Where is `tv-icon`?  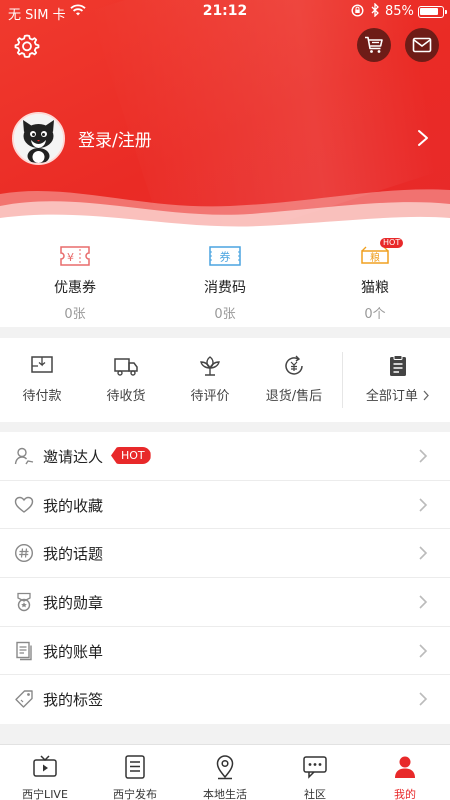
tv-icon is located at coordinates (45, 766).